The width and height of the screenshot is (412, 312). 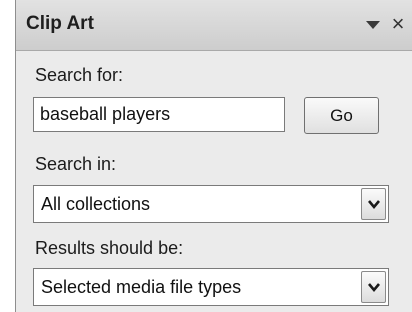 I want to click on search-for-label: Search for:, so click(x=79, y=75).